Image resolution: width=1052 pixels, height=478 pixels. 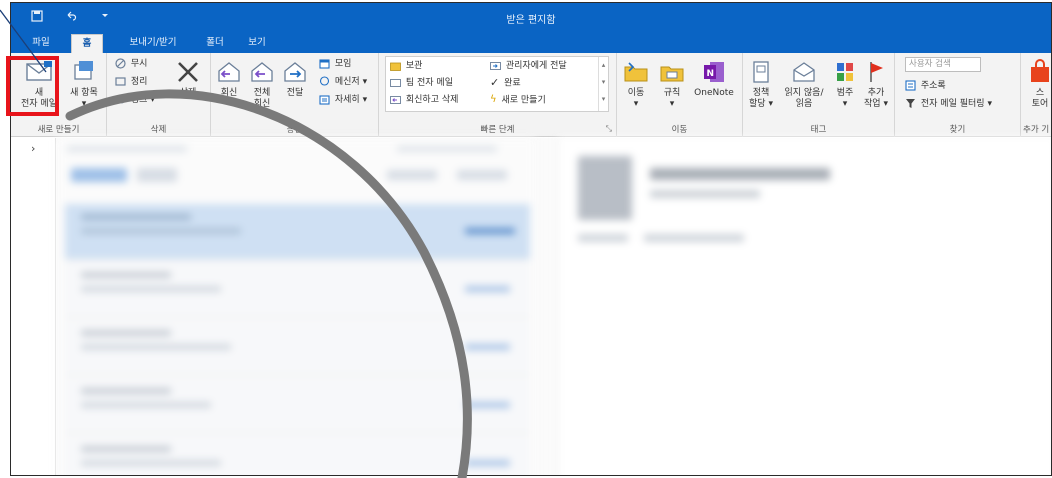 I want to click on window-title: 받은 편지함, so click(x=531, y=20).